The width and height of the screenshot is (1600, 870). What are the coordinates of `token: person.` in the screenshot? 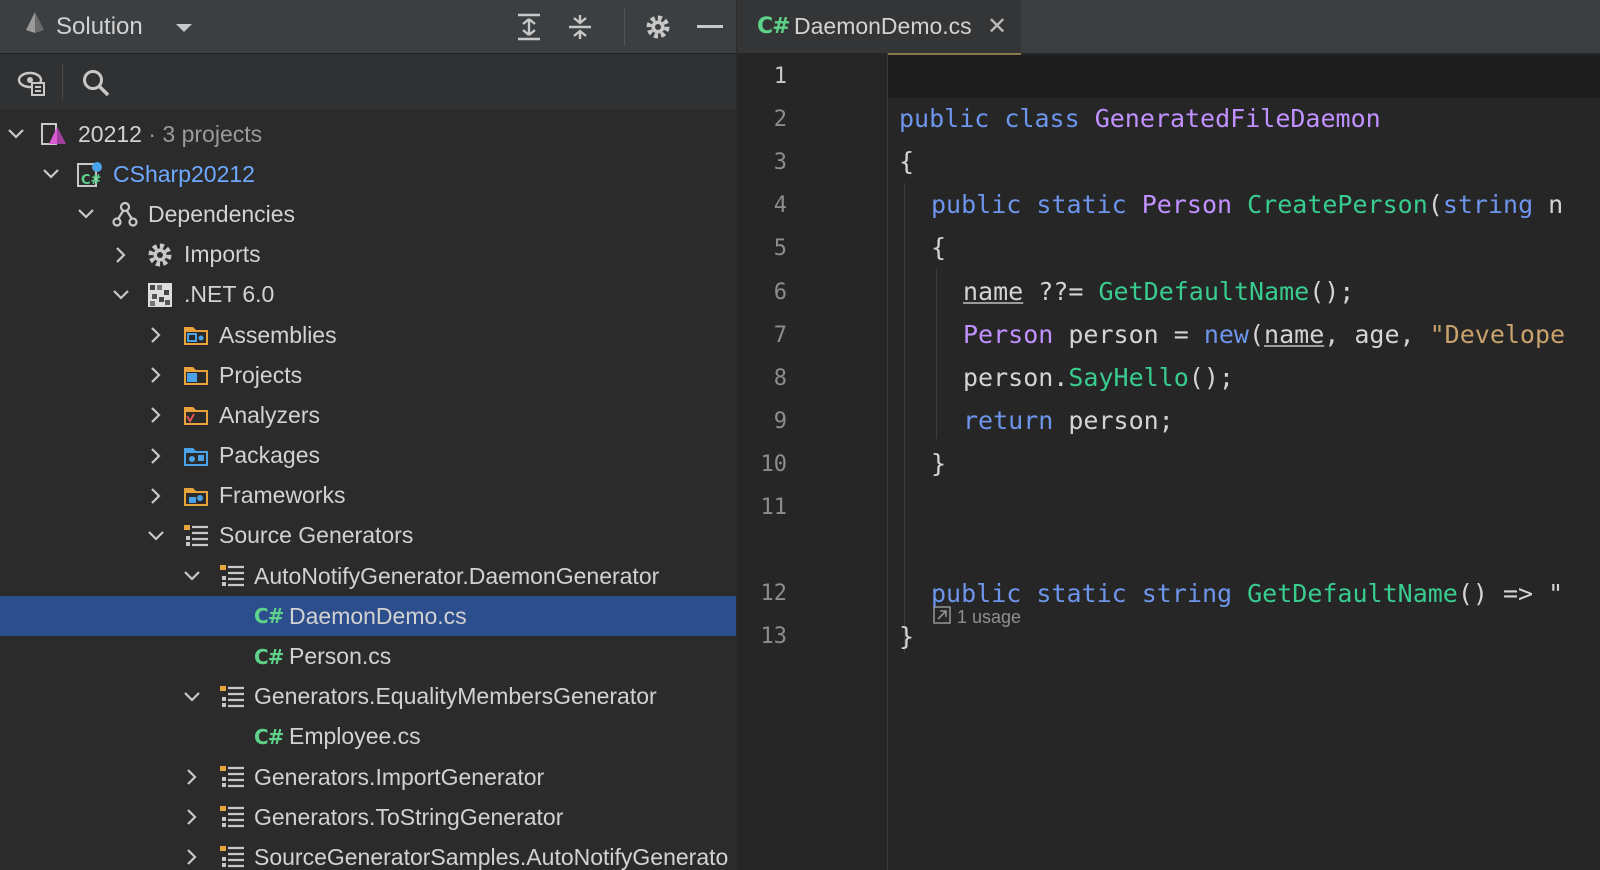 It's located at (1016, 377).